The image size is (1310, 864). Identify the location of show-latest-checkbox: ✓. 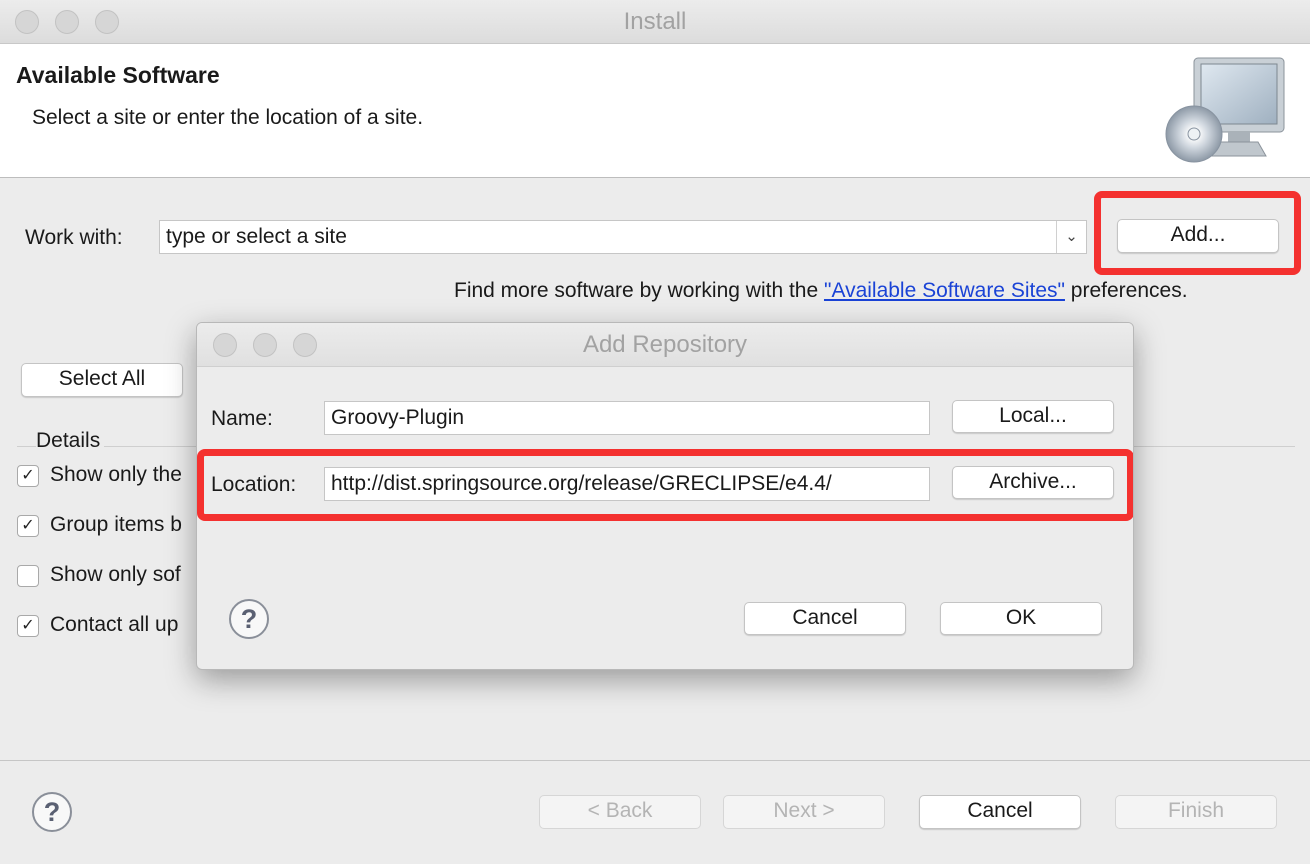
(28, 476).